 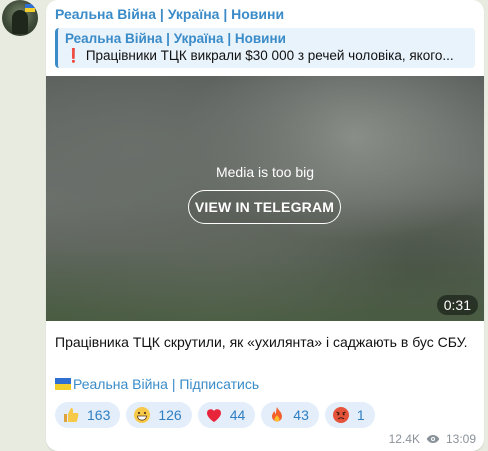 What do you see at coordinates (360, 415) in the screenshot?
I see `reaction-count: 1` at bounding box center [360, 415].